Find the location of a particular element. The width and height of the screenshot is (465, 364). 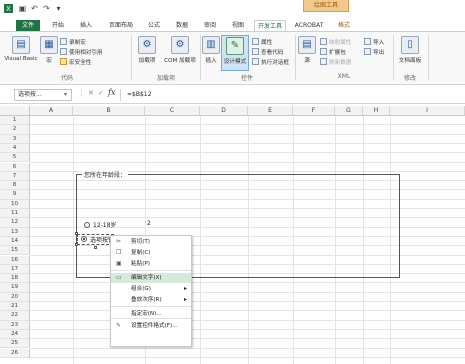

column-header: E is located at coordinates (270, 111).